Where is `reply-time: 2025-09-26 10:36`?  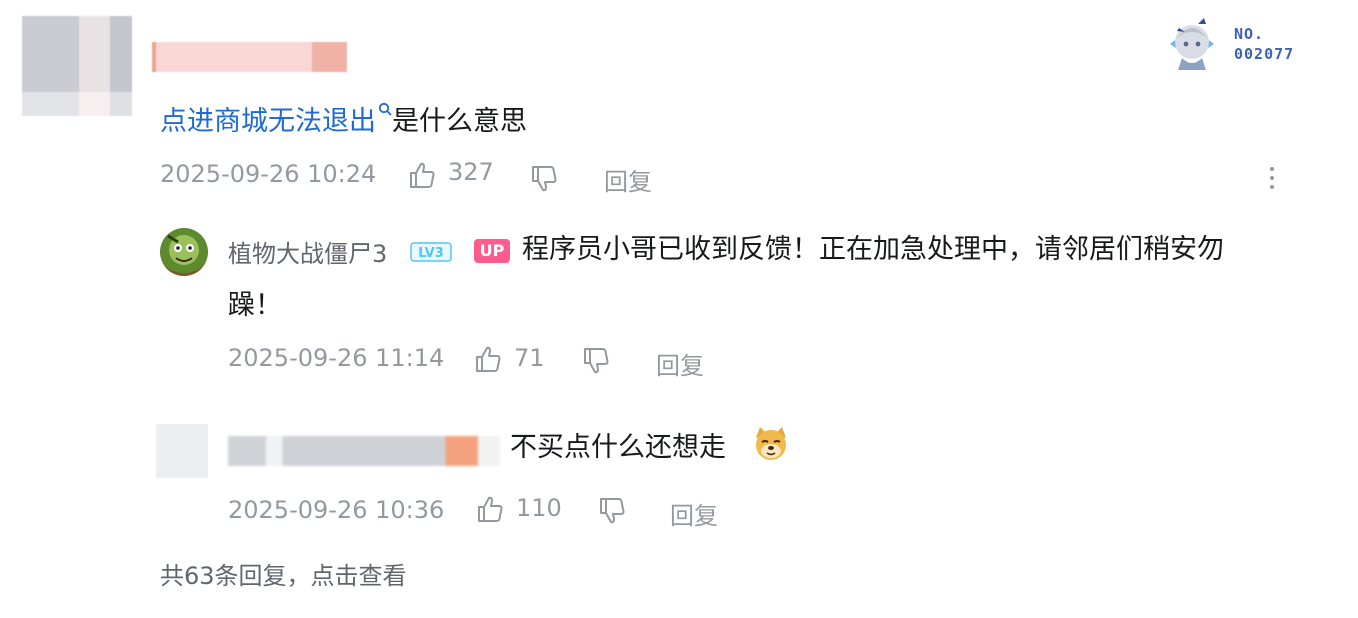
reply-time: 2025-09-26 10:36 is located at coordinates (336, 510).